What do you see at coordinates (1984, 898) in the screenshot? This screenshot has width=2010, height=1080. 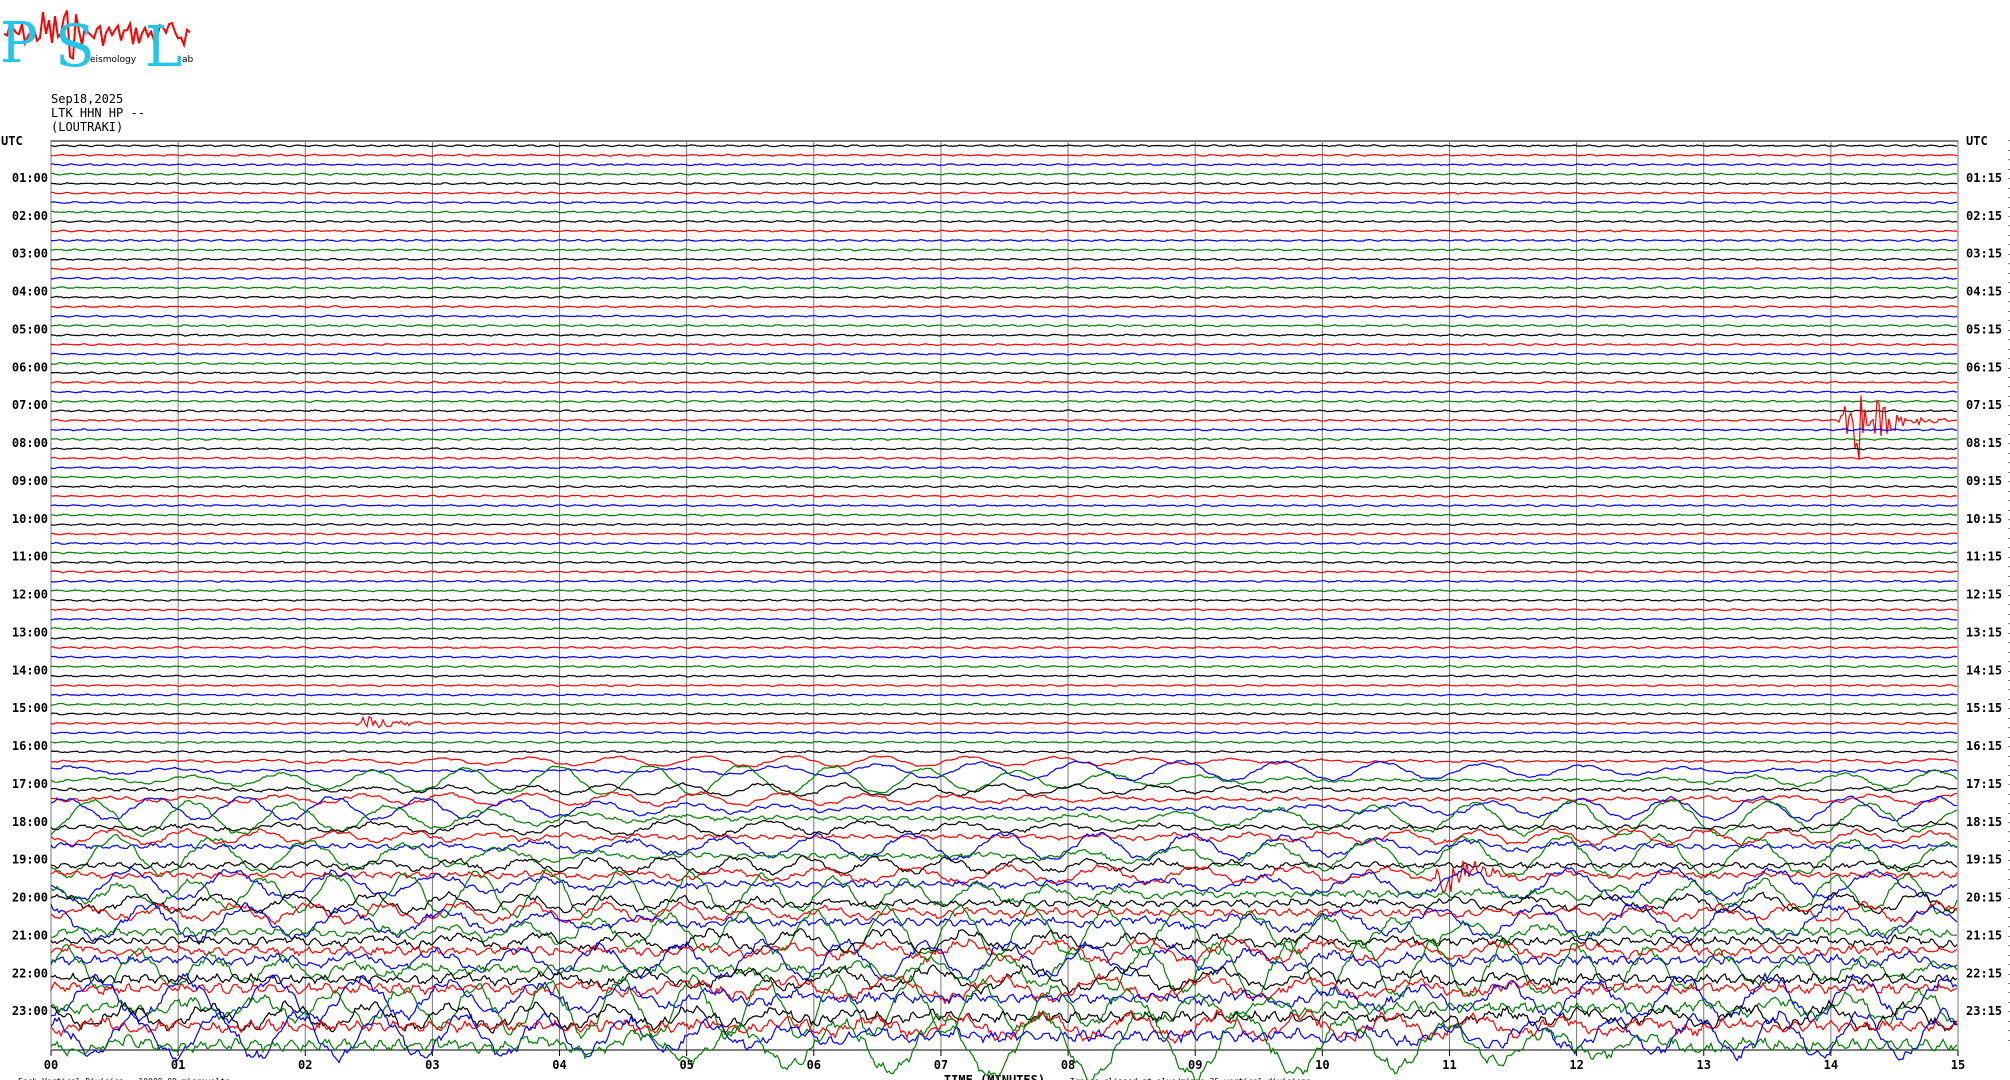 I see `hour-label-right: 20:15` at bounding box center [1984, 898].